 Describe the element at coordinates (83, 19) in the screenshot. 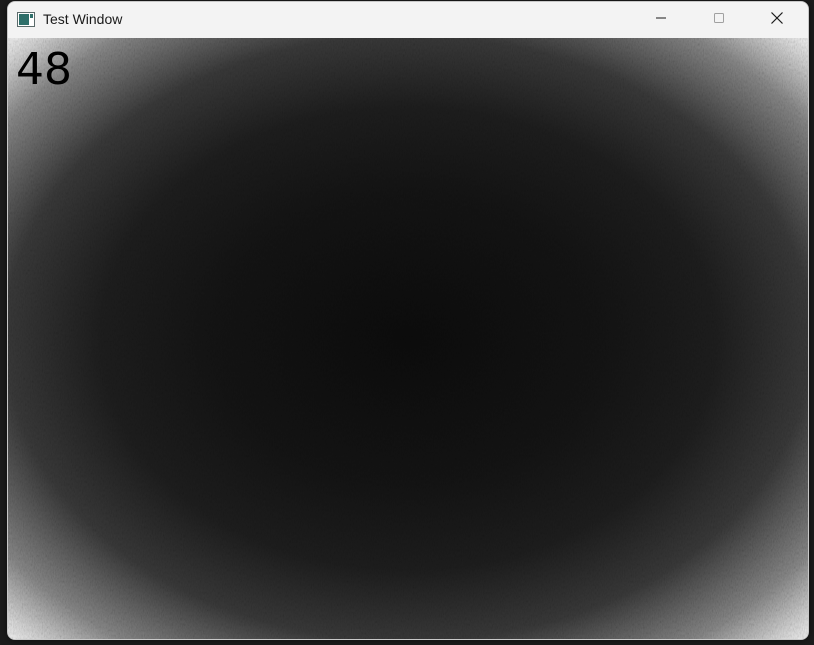

I see `window-title: Test Window` at that location.